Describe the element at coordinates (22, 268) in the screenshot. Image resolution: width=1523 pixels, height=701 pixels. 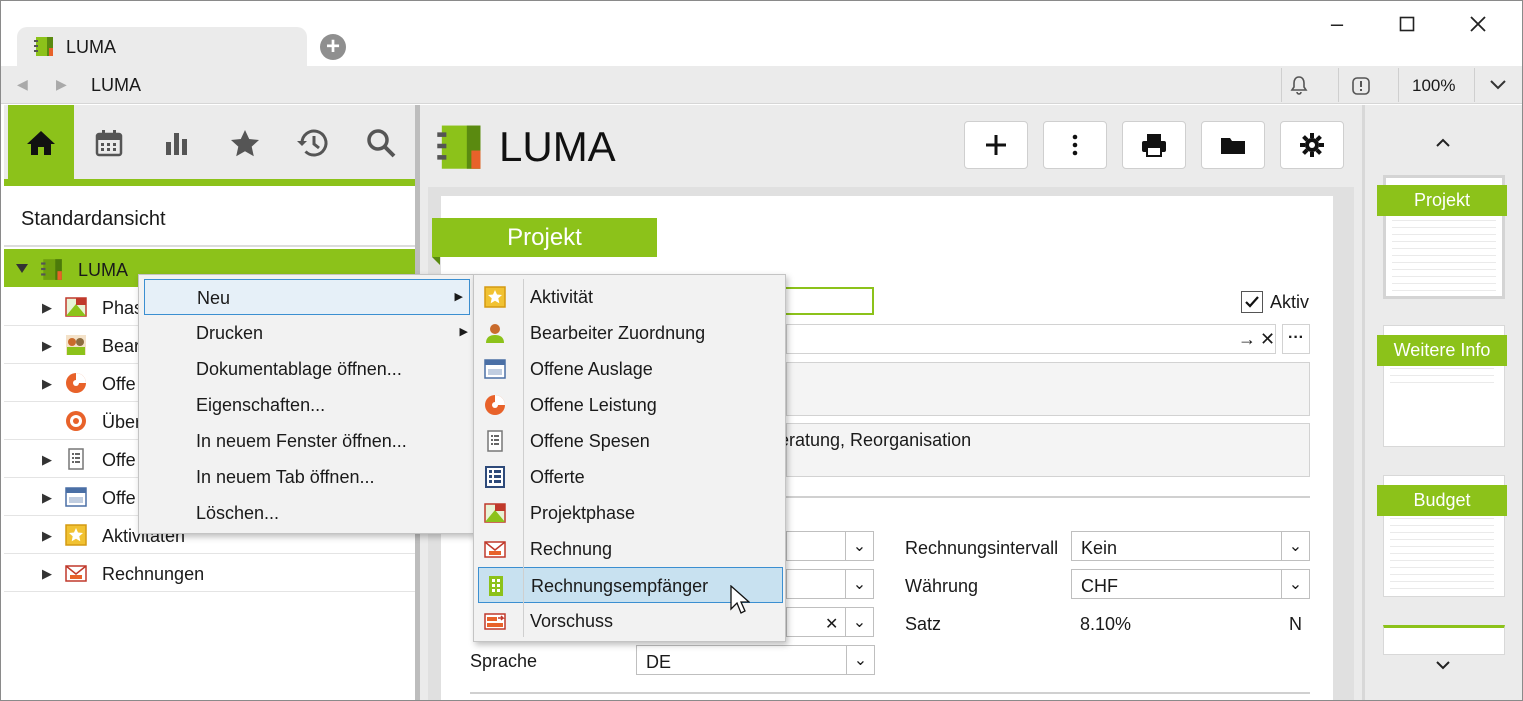
I see `expand-down-icon` at that location.